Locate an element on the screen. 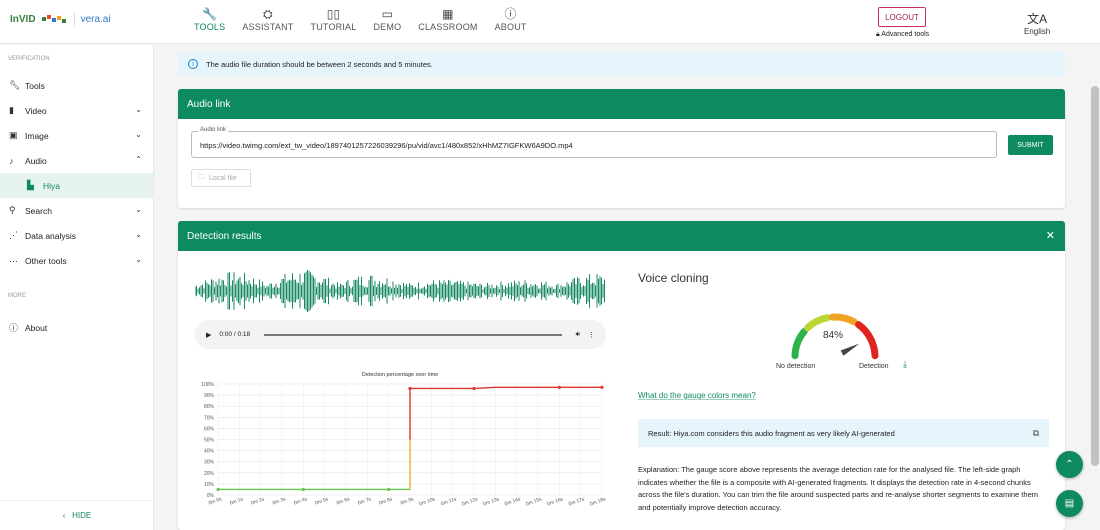  gauge-value: 84% is located at coordinates (833, 335).